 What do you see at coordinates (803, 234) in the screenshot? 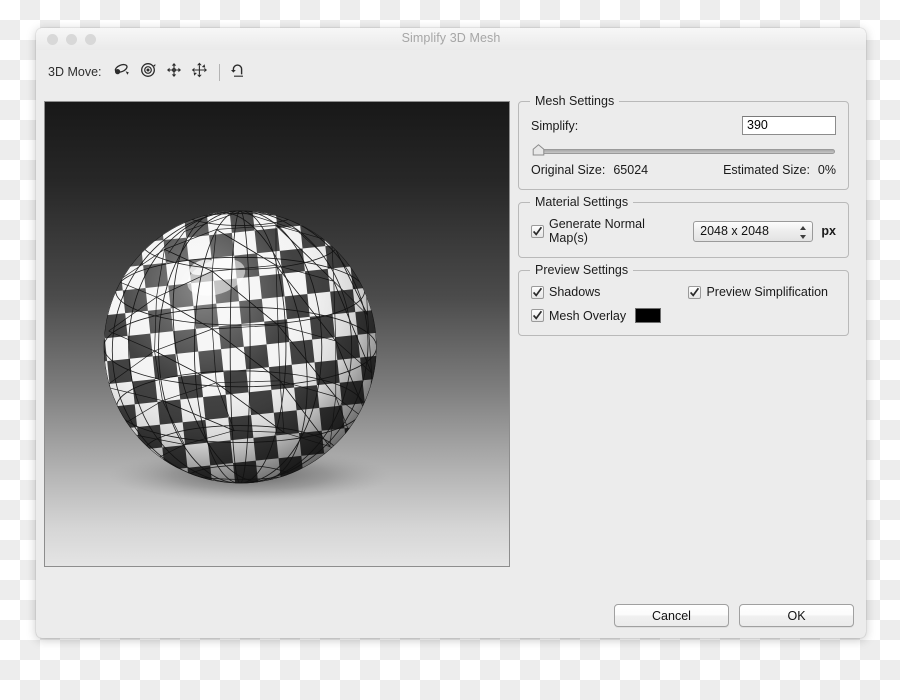
I see `stepper-arrows-icon` at bounding box center [803, 234].